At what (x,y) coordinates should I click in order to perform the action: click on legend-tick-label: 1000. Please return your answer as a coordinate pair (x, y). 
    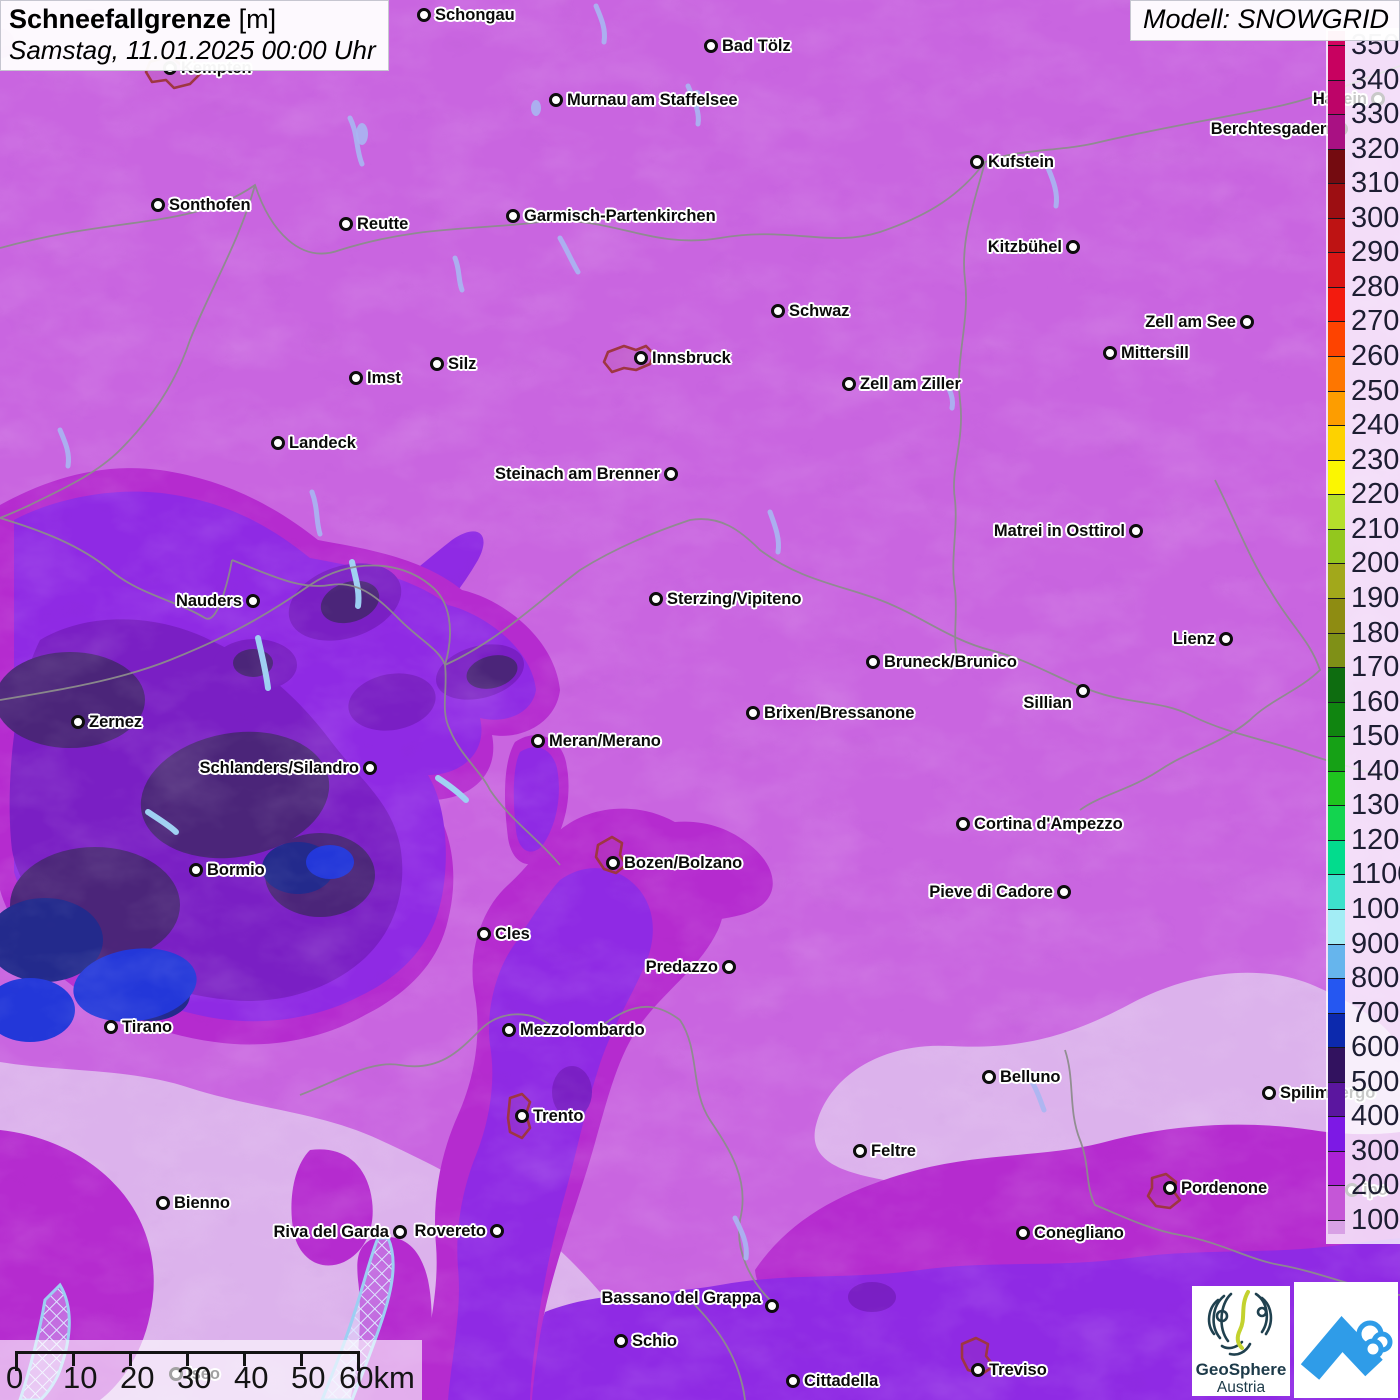
    Looking at the image, I should click on (1375, 909).